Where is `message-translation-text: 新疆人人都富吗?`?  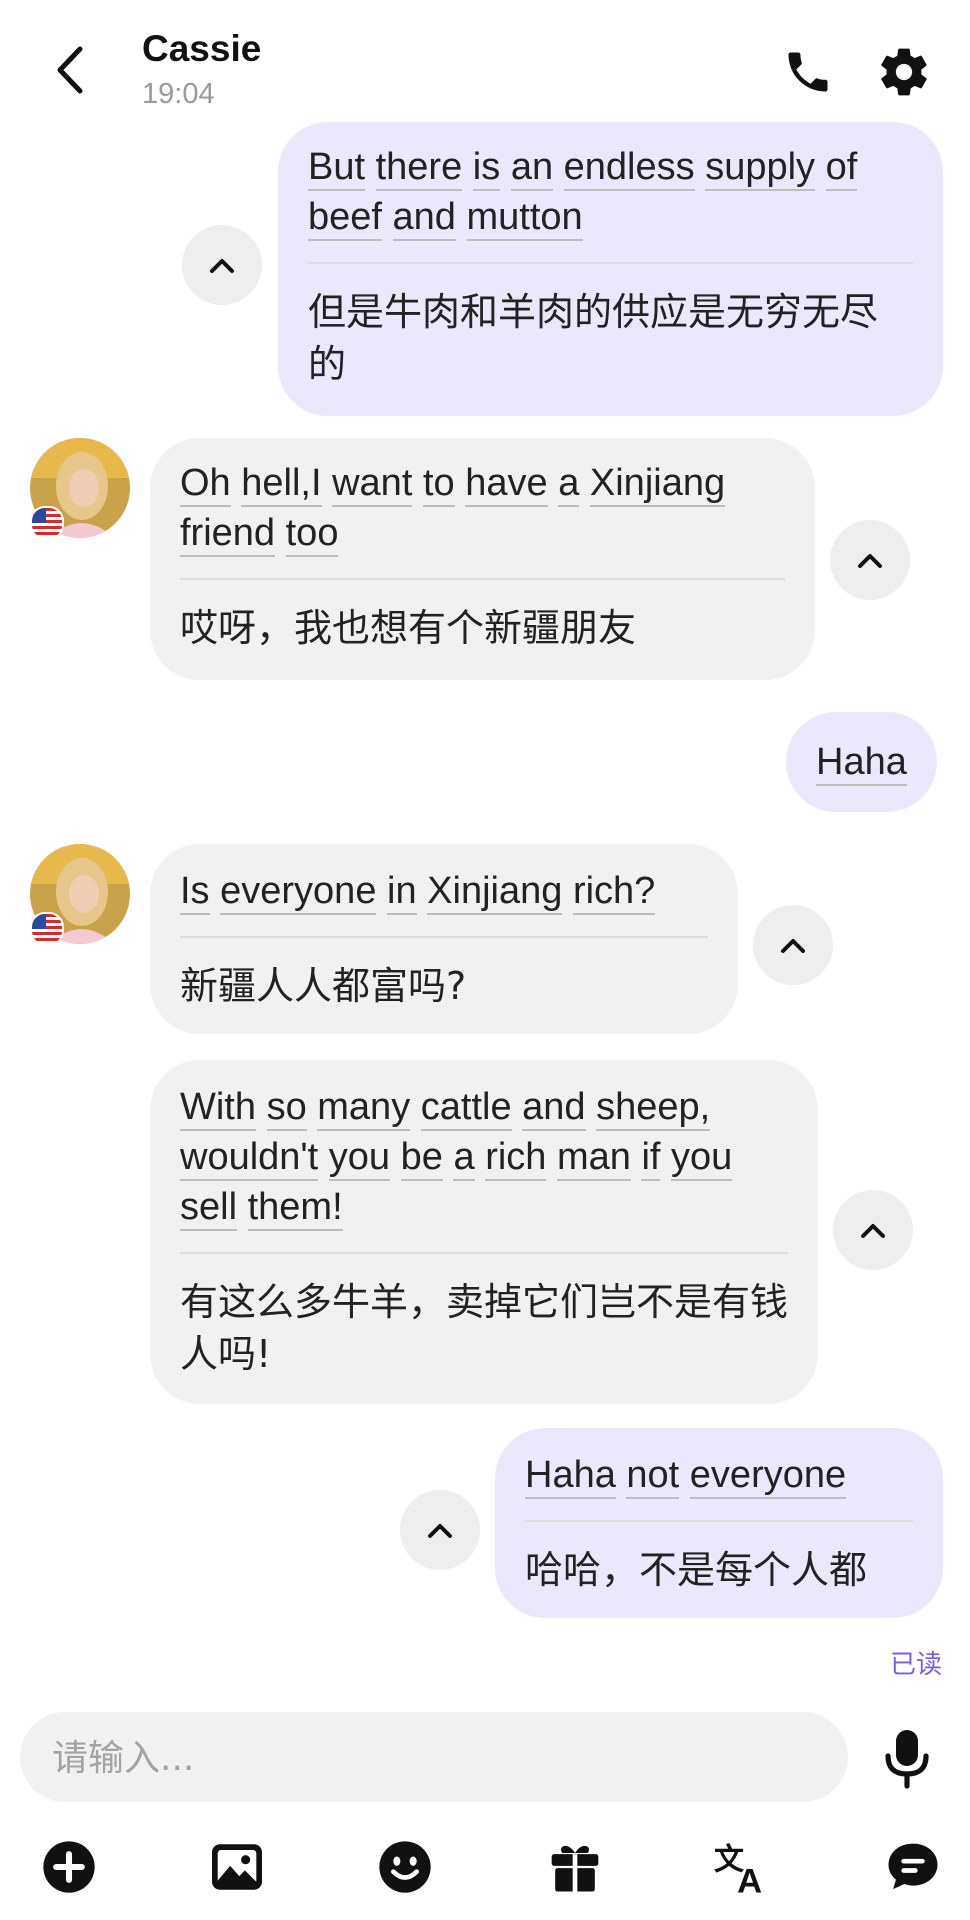 message-translation-text: 新疆人人都富吗? is located at coordinates (323, 986).